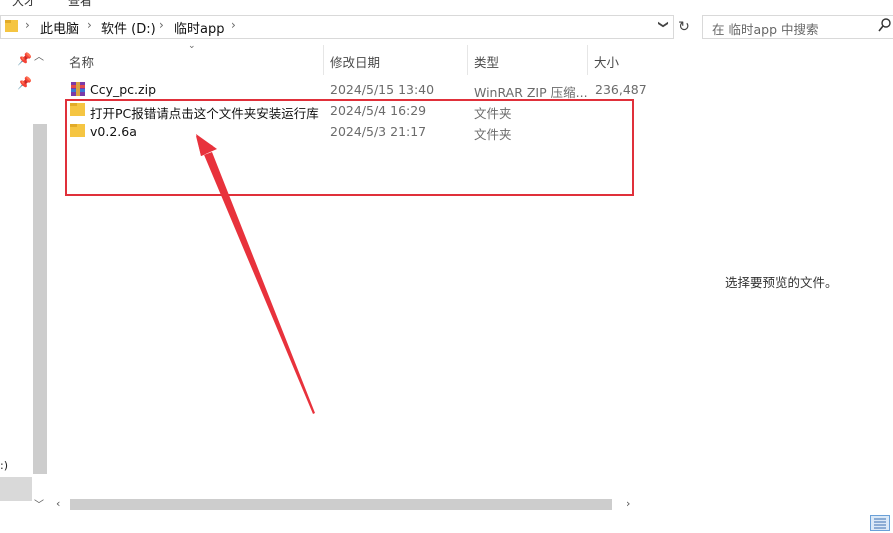 The height and width of the screenshot is (533, 893). I want to click on annotation-arrow-head, so click(206, 145).